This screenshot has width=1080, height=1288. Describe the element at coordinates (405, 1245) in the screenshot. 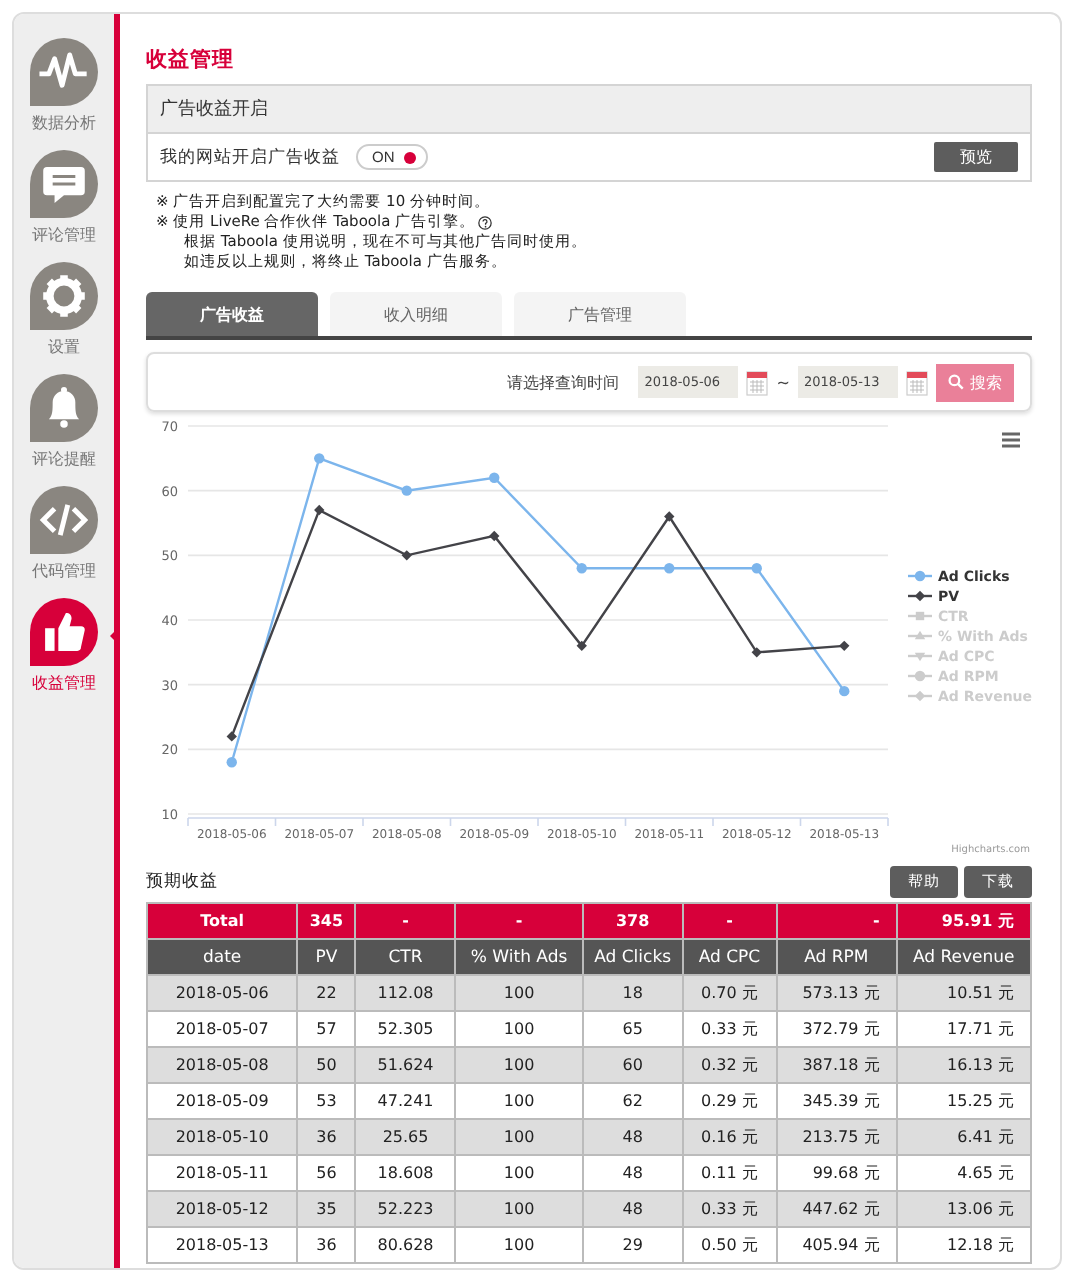

I see `table-cell: 80.628` at that location.